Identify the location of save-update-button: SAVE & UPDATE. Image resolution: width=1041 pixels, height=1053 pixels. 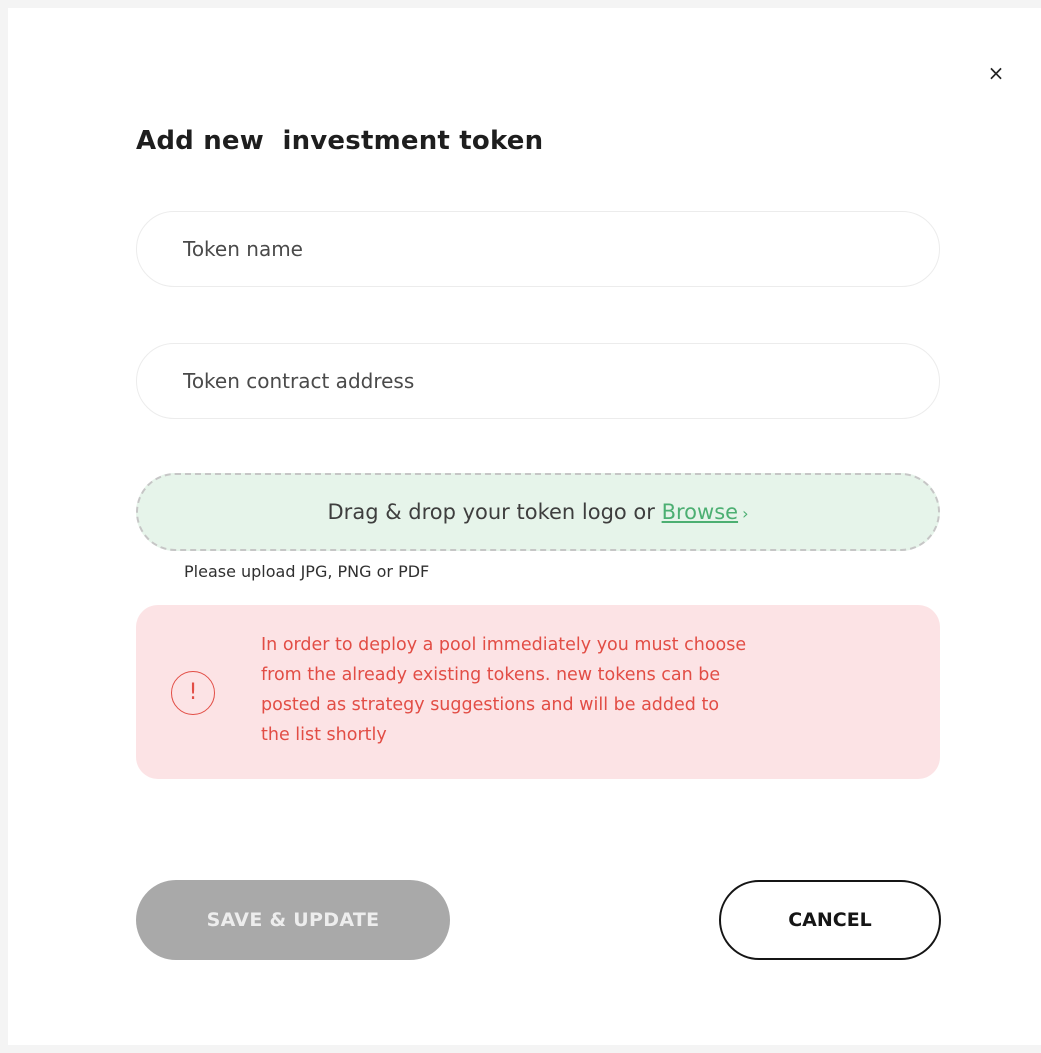
(293, 920).